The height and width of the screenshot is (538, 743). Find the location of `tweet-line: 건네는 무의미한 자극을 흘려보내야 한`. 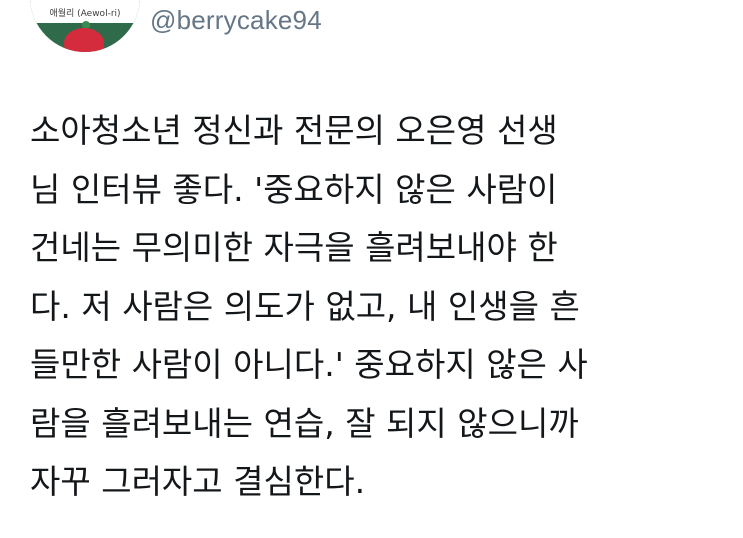

tweet-line: 건네는 무의미한 자극을 흘려보내야 한 is located at coordinates (294, 247).